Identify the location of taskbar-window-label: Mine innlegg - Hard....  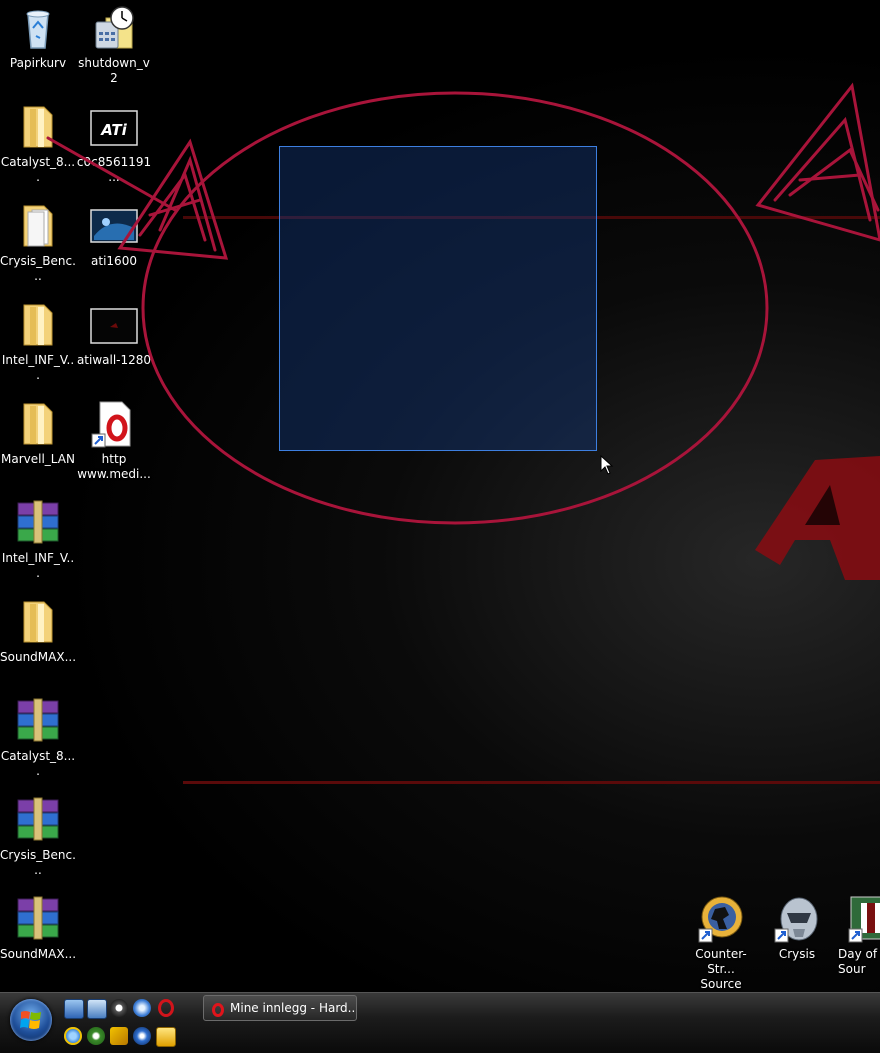
(293, 1008).